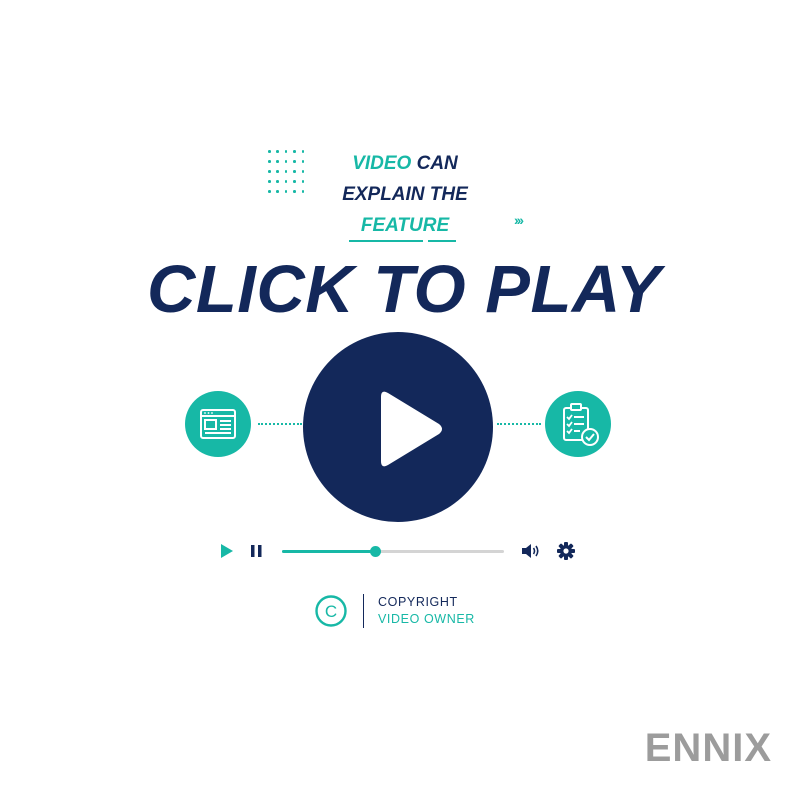 This screenshot has height=800, width=800. What do you see at coordinates (566, 553) in the screenshot?
I see `settings-gear-icon` at bounding box center [566, 553].